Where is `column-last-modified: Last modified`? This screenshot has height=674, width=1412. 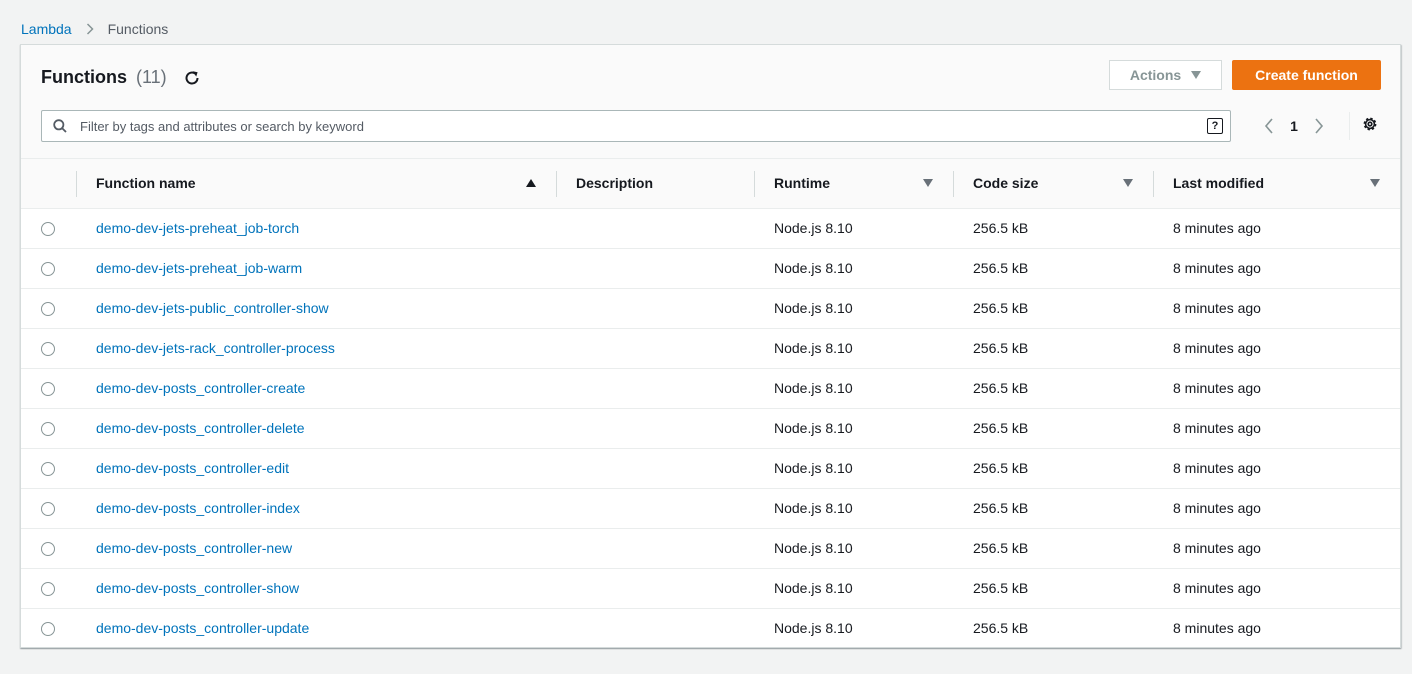 column-last-modified: Last modified is located at coordinates (1276, 184).